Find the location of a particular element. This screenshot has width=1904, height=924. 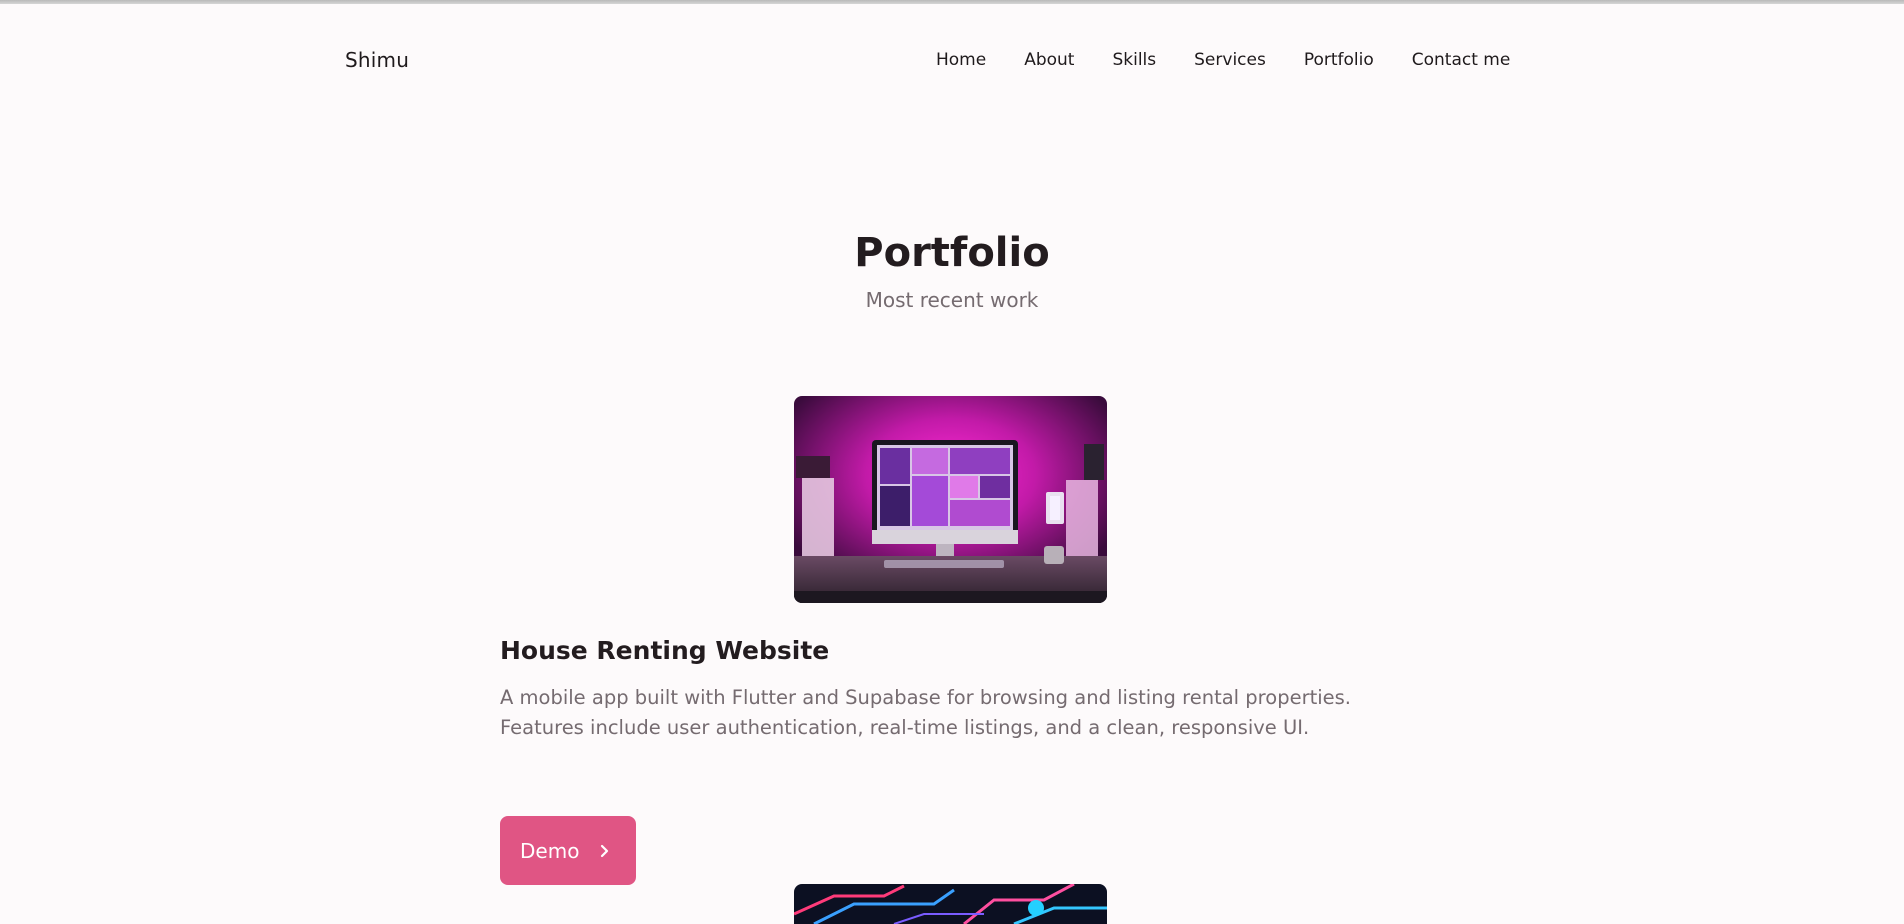

nav-home-link: Home is located at coordinates (961, 60).